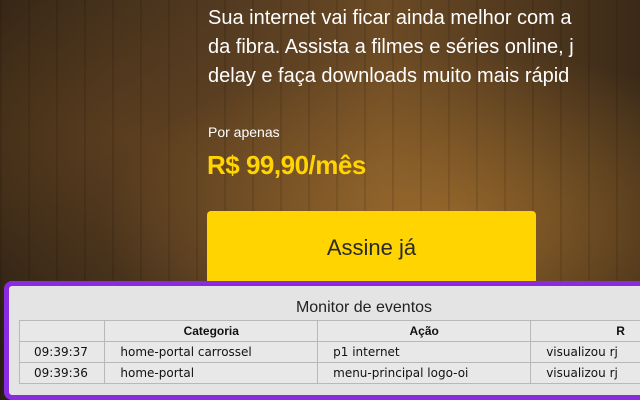 The width and height of the screenshot is (640, 400). I want to click on column-header-categoria: Categoria, so click(211, 331).